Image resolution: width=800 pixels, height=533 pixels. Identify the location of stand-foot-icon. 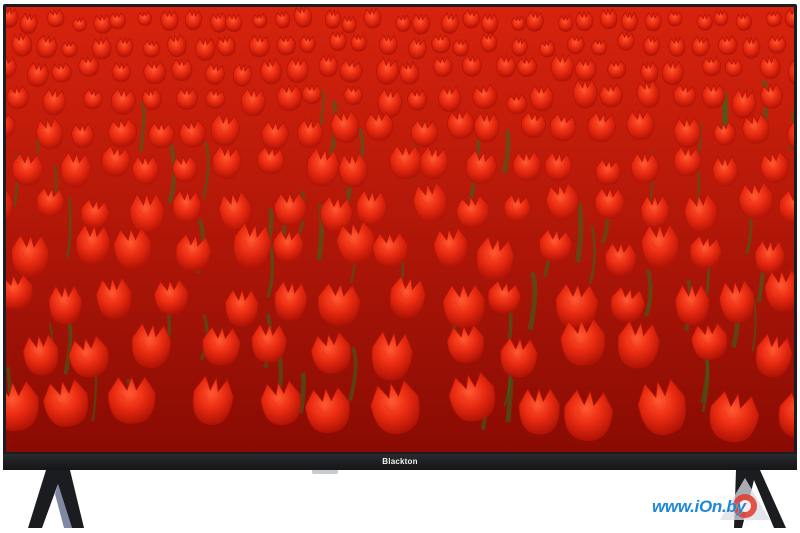
(56, 499).